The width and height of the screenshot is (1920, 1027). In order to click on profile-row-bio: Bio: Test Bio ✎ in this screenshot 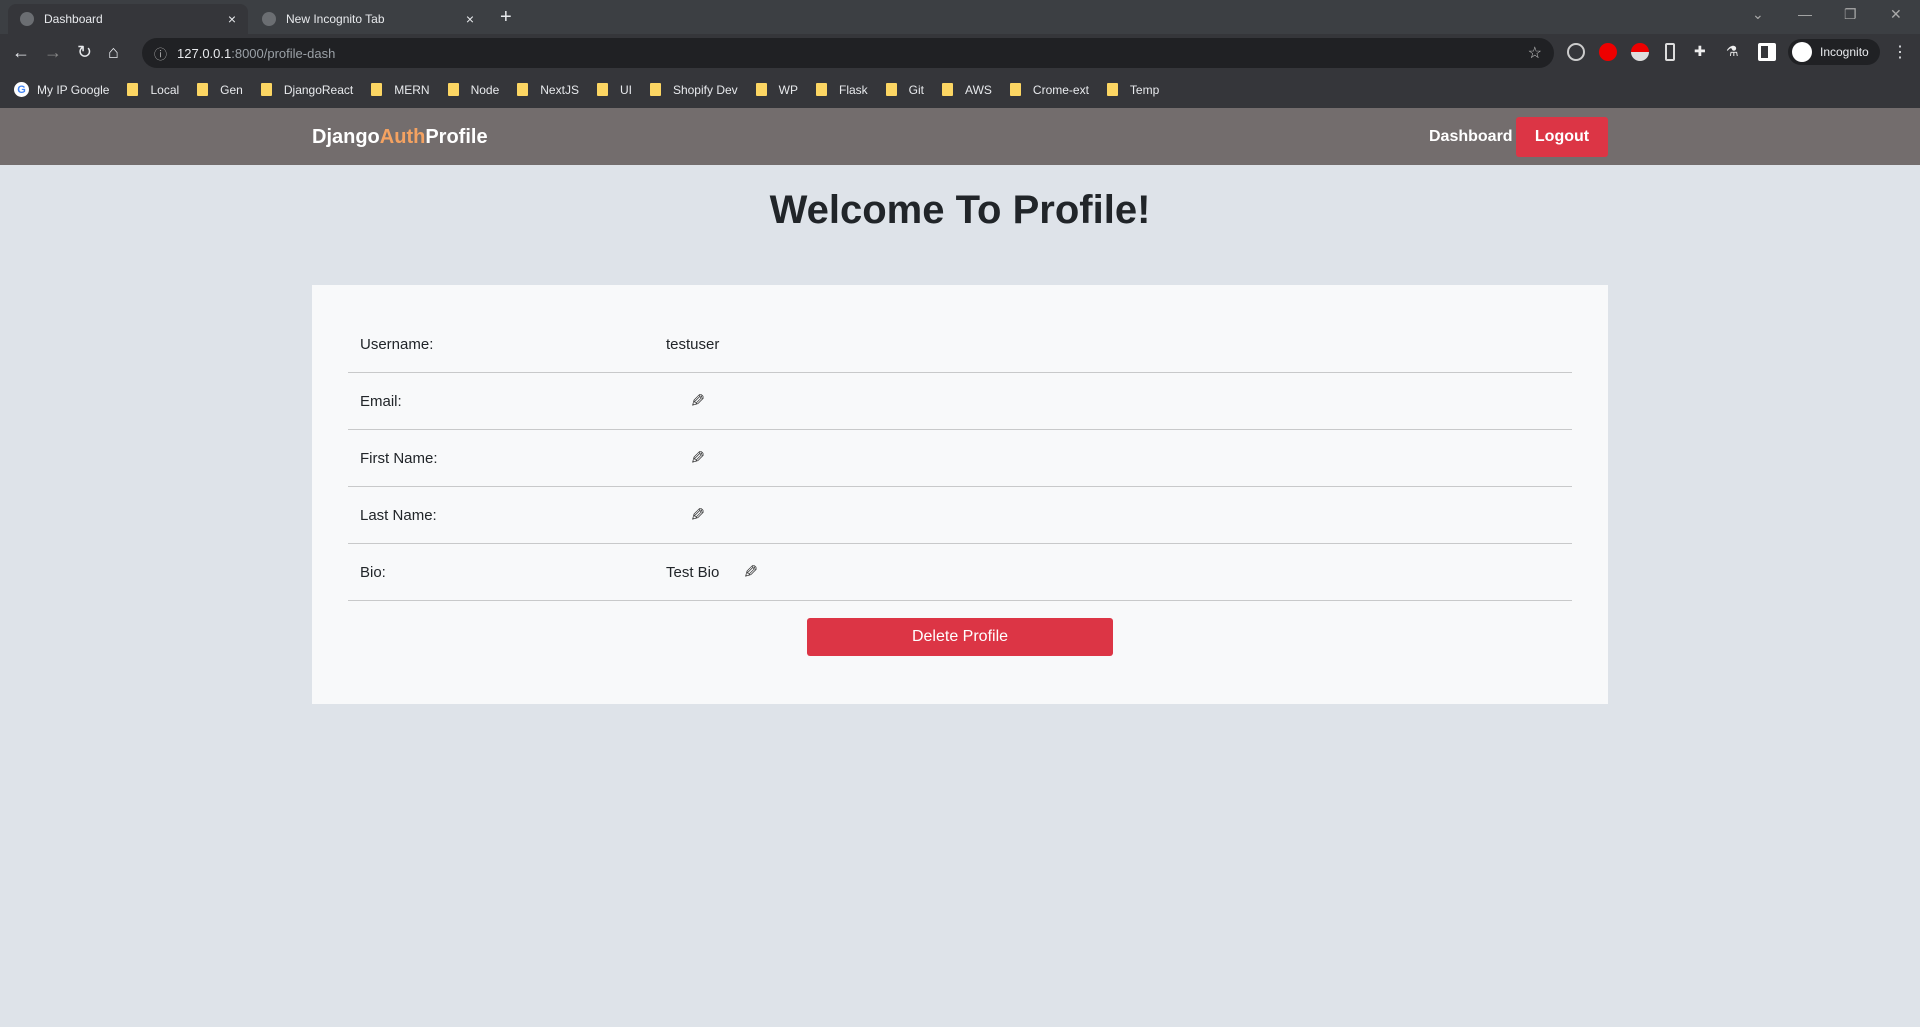, I will do `click(960, 572)`.